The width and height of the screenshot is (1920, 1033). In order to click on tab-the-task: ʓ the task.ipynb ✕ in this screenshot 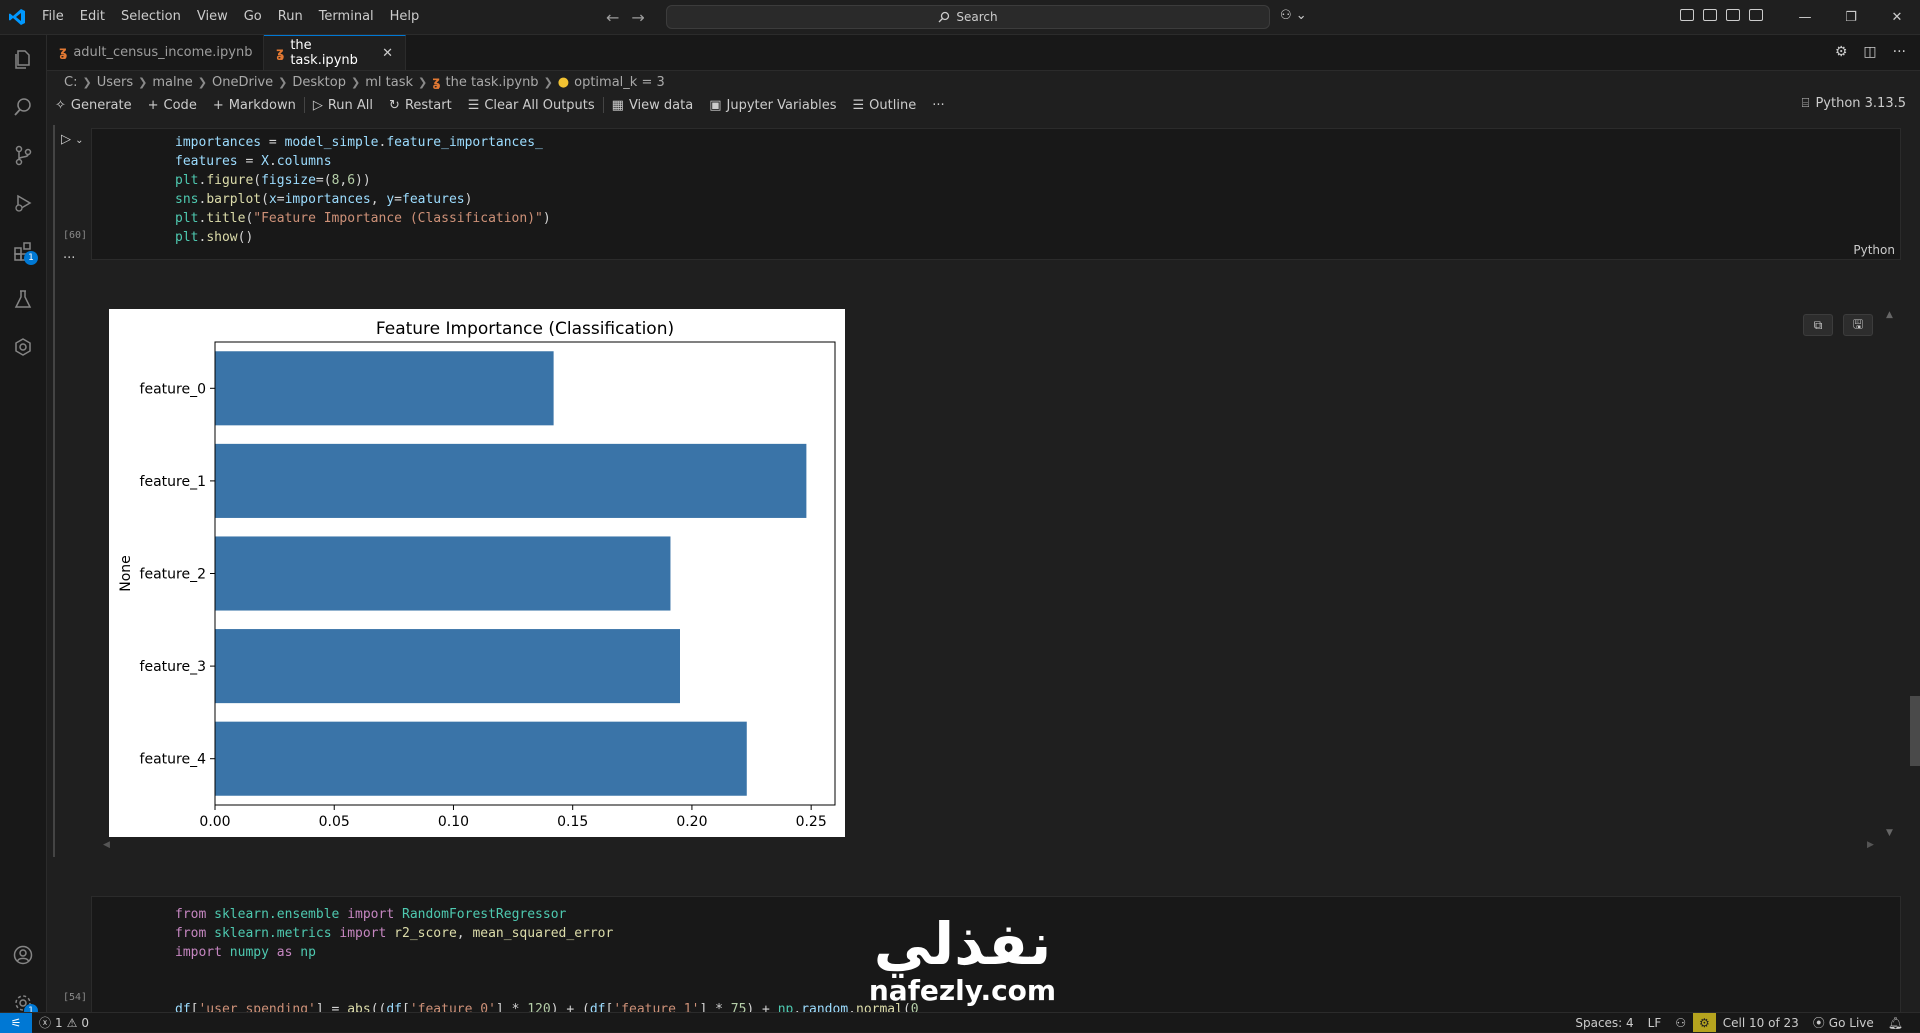, I will do `click(335, 52)`.